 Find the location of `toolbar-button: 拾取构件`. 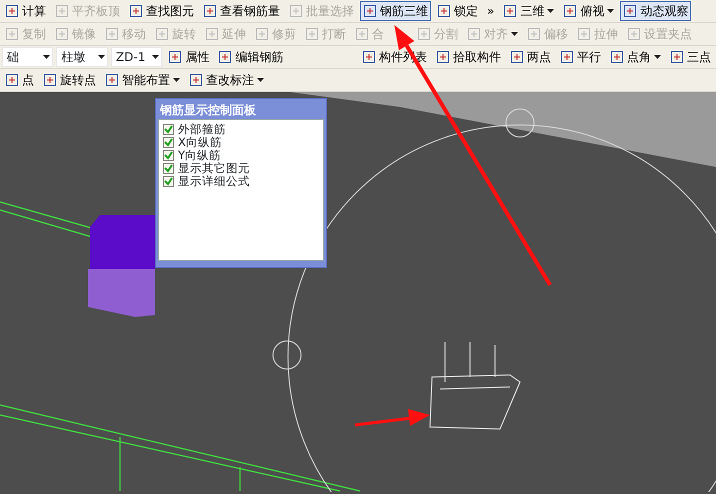

toolbar-button: 拾取构件 is located at coordinates (468, 57).